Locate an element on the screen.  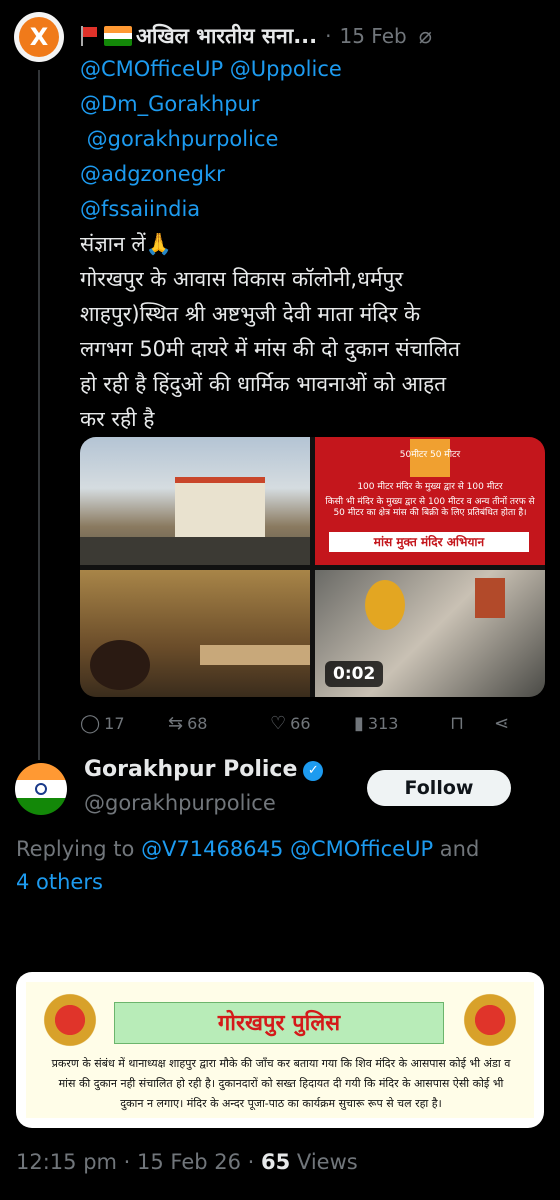
action-bar: ◯ 17 ⇆ 68 ♡ 66 ▮ 313 ⊓ ⋖ is located at coordinates (310, 723).